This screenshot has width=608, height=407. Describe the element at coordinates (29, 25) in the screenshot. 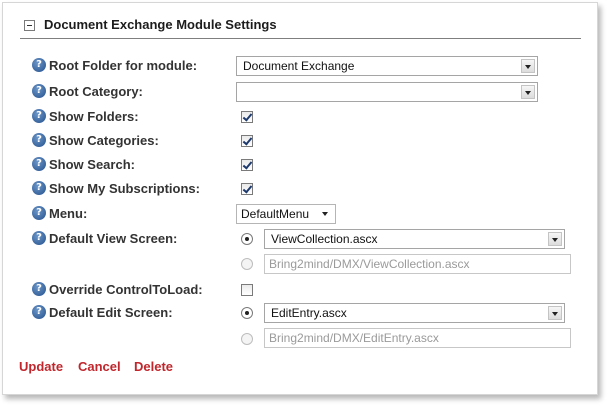

I see `collapse-icon` at that location.